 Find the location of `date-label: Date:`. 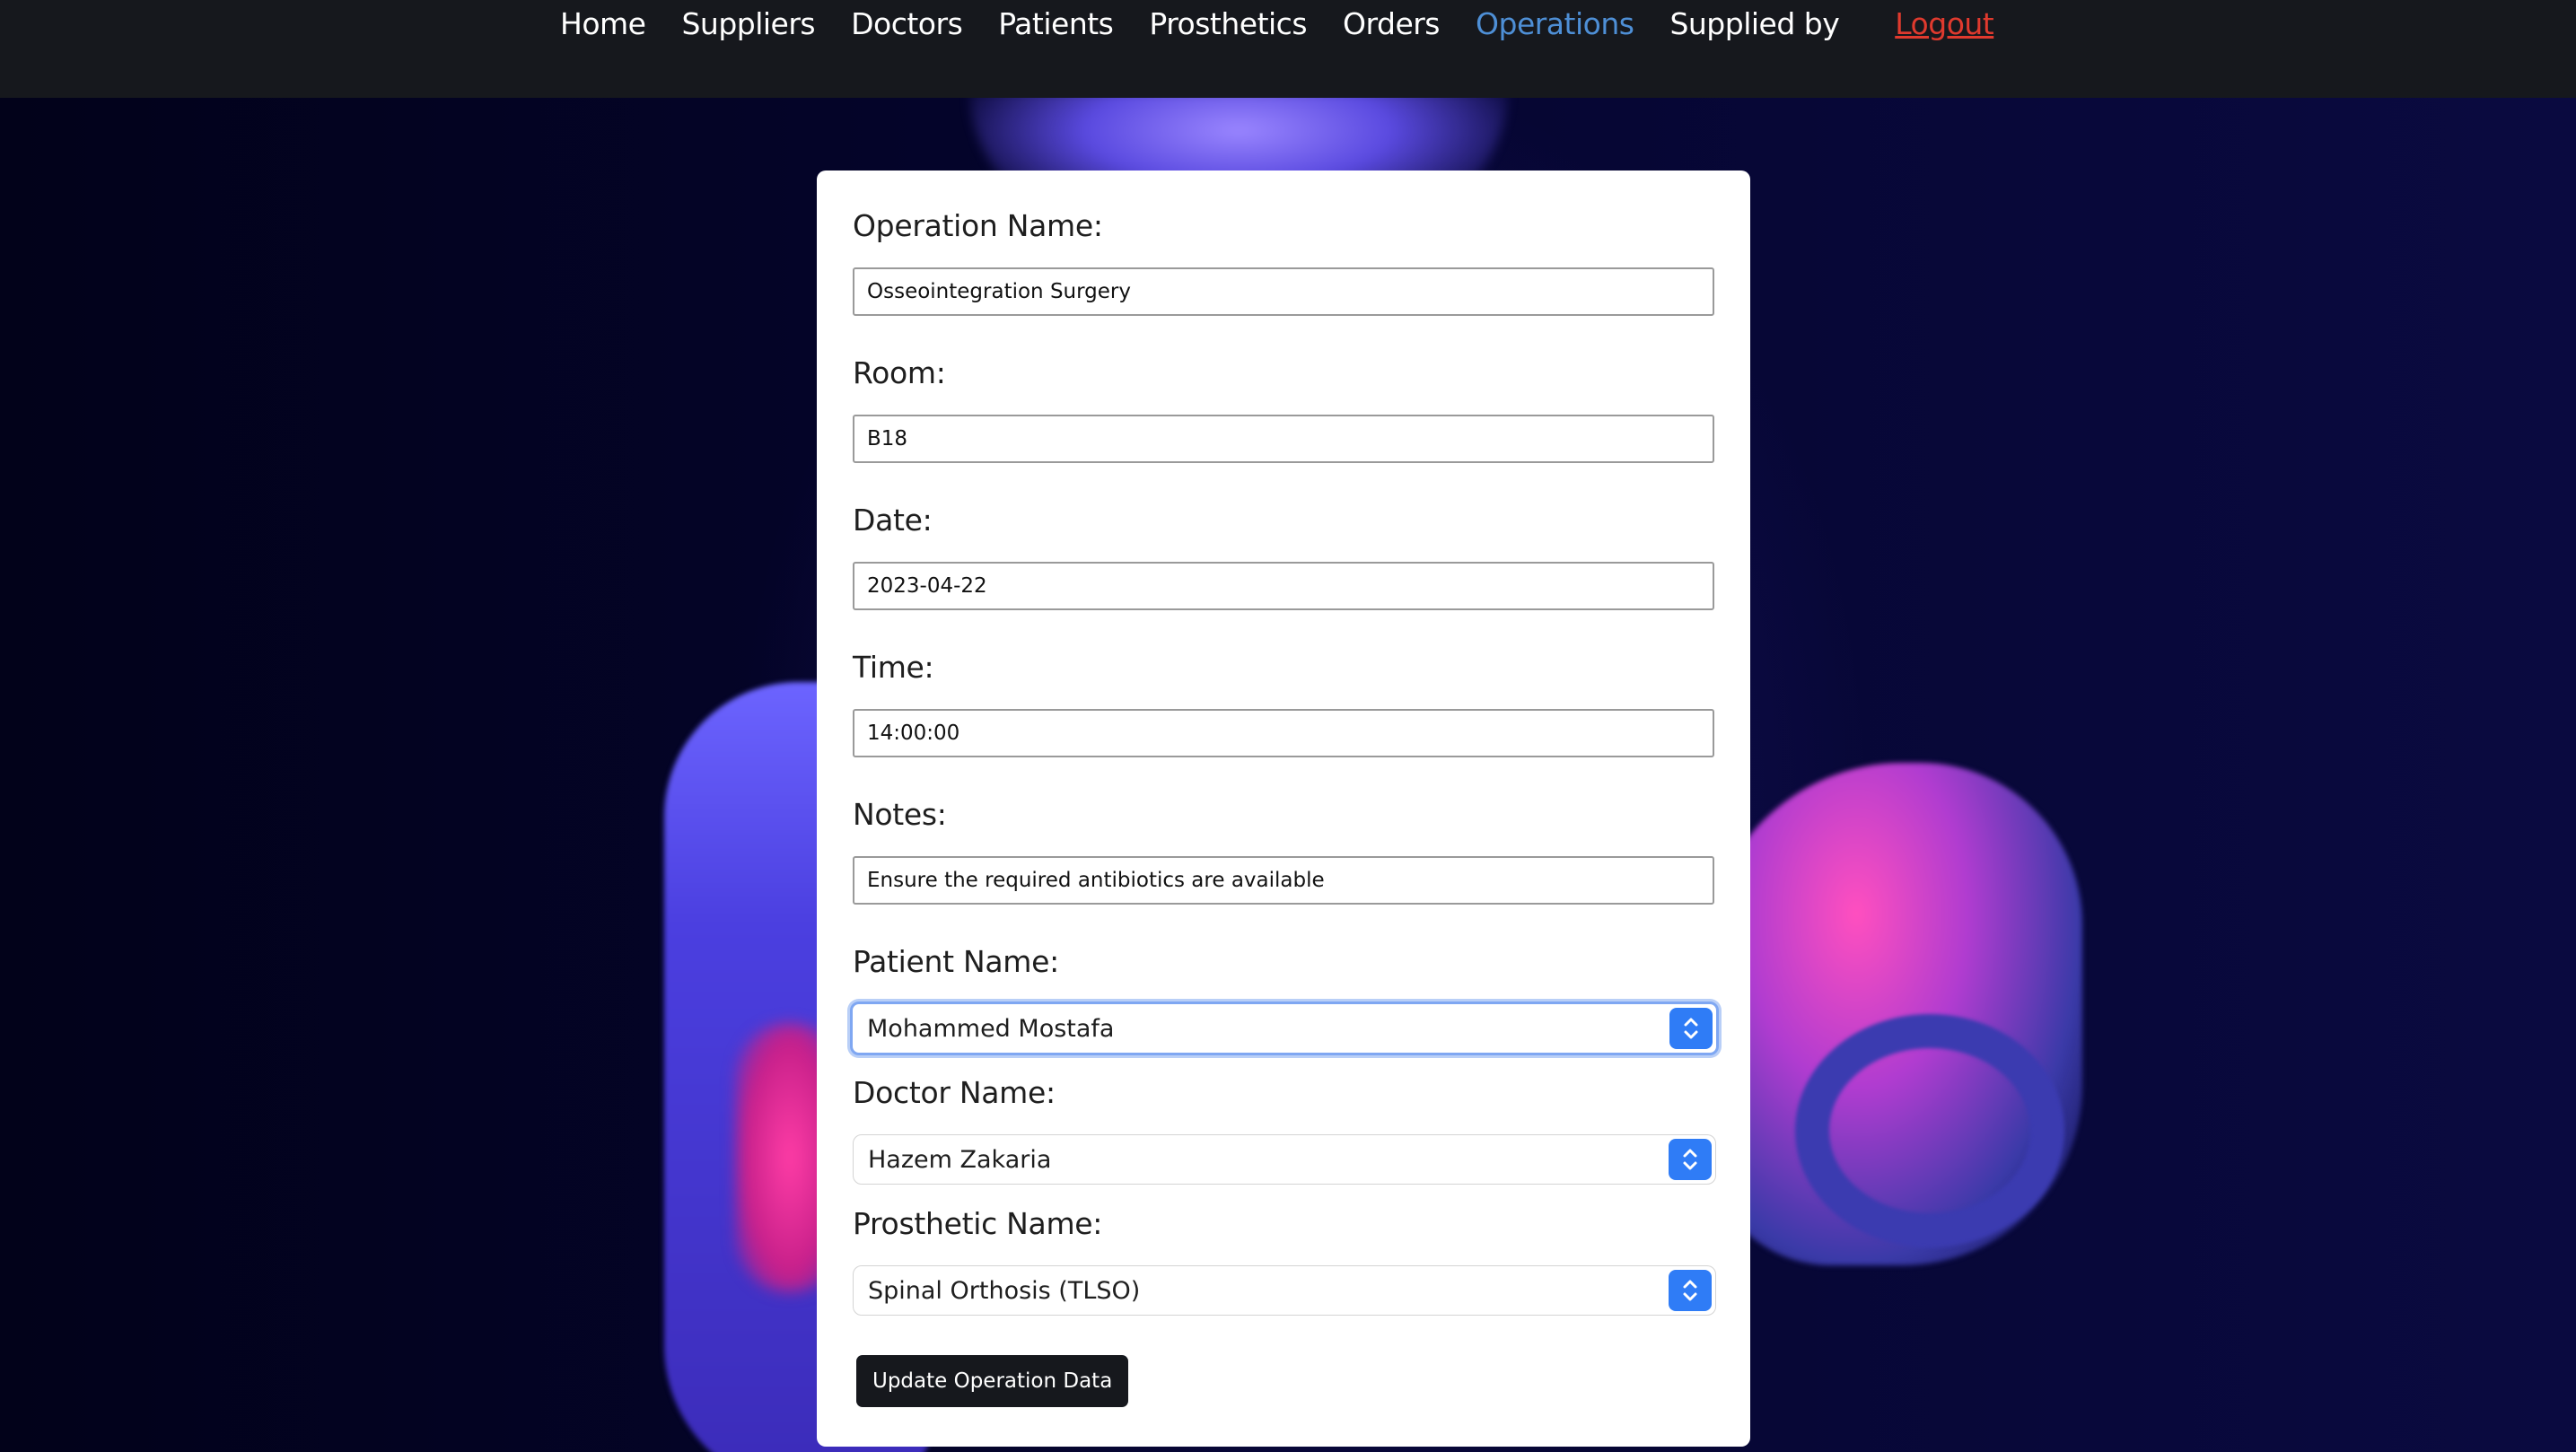

date-label: Date: is located at coordinates (893, 520).